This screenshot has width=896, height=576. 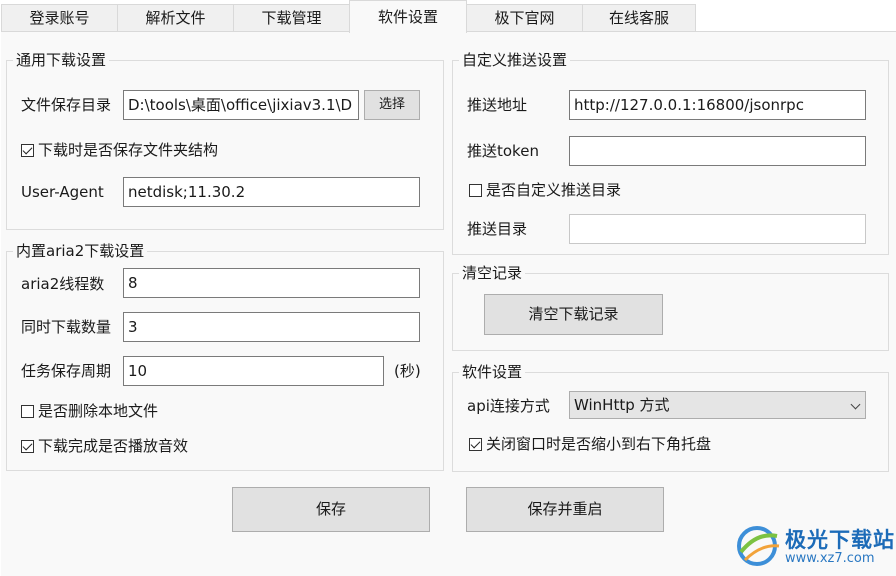 What do you see at coordinates (408, 16) in the screenshot?
I see `tab-settings: 软件设置` at bounding box center [408, 16].